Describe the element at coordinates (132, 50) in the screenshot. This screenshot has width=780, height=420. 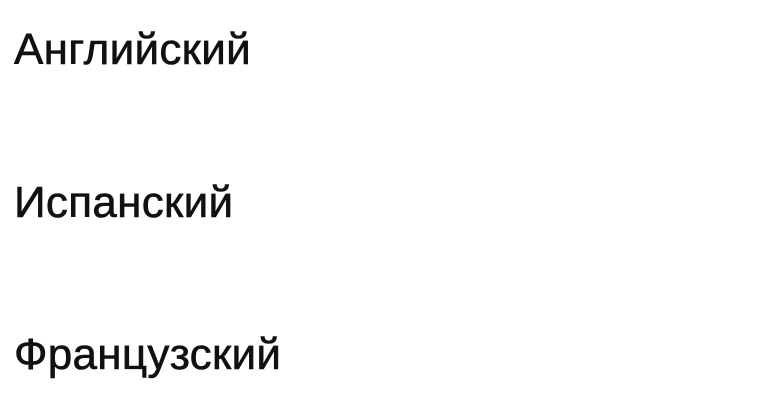
I see `language-option-label: Английский` at that location.